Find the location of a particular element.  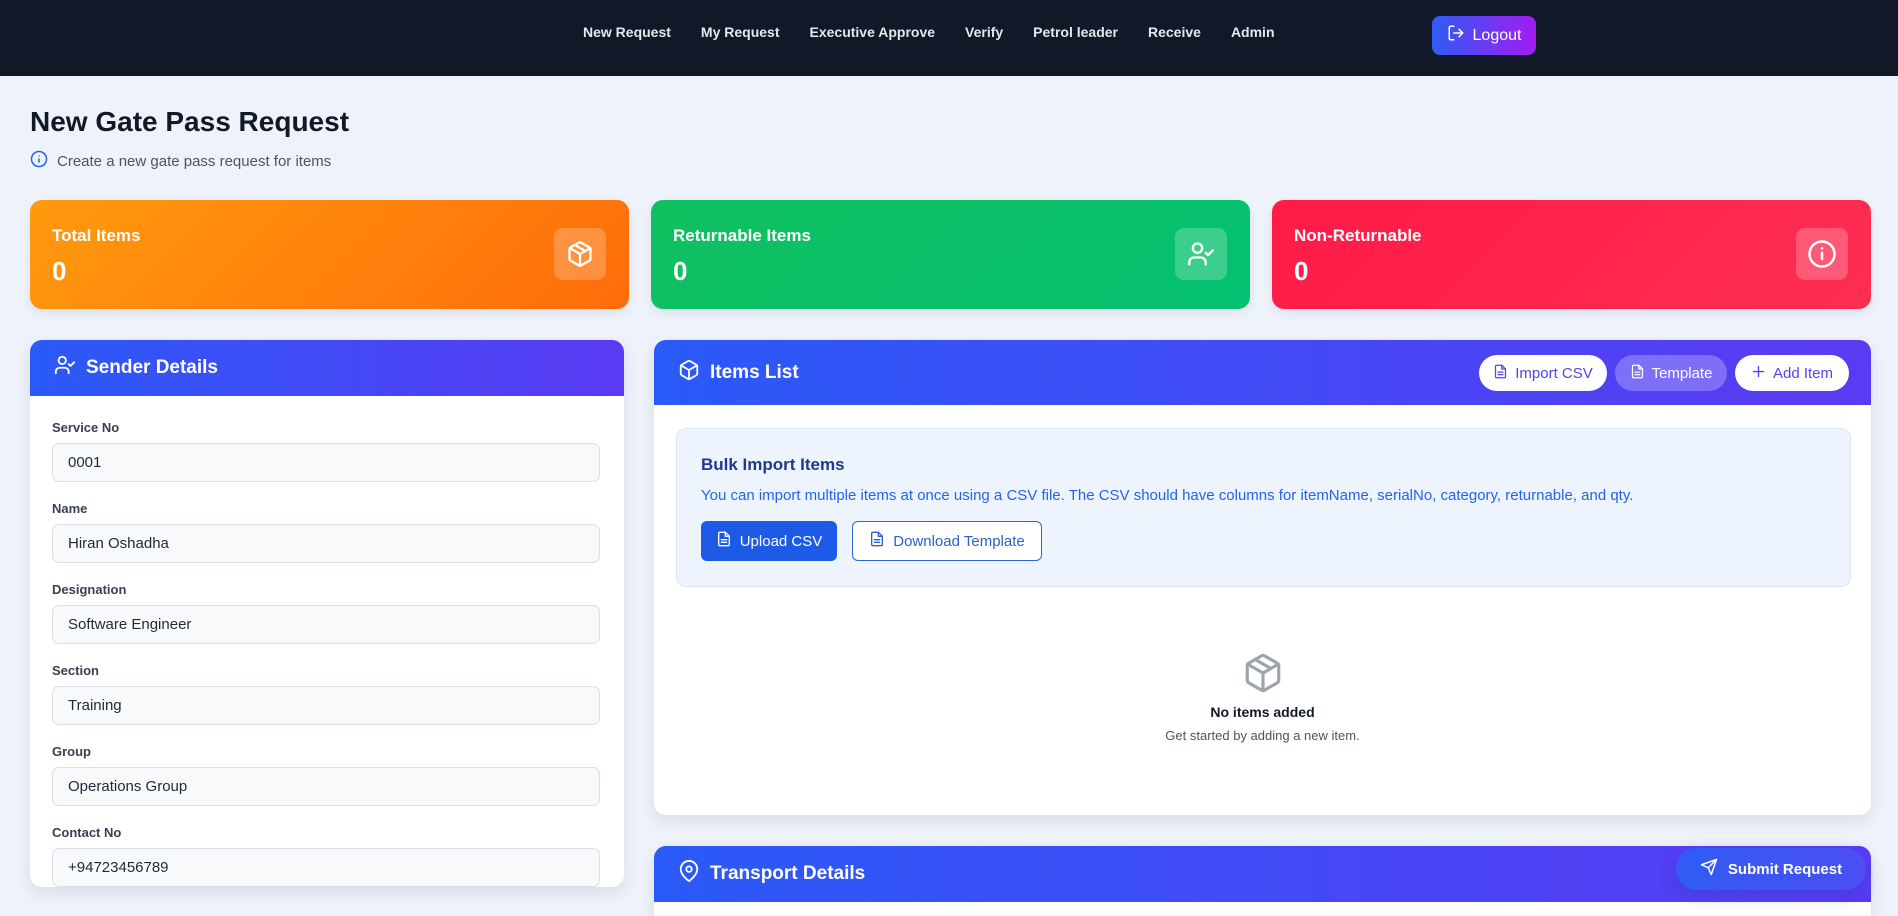

send-icon is located at coordinates (1709, 869).